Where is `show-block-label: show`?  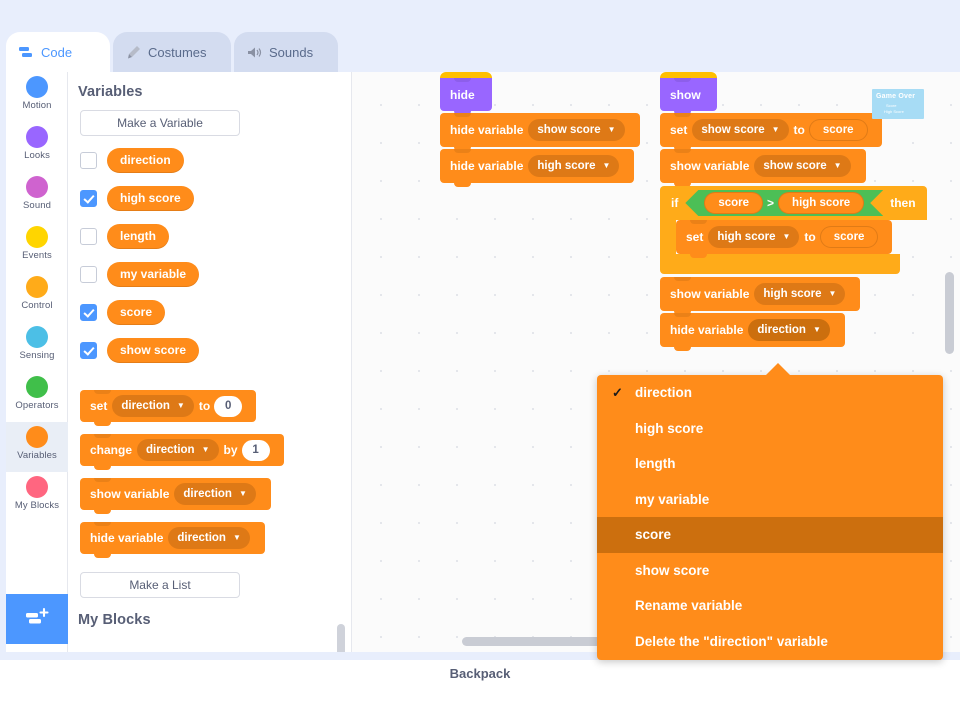
show-block-label: show is located at coordinates (685, 94).